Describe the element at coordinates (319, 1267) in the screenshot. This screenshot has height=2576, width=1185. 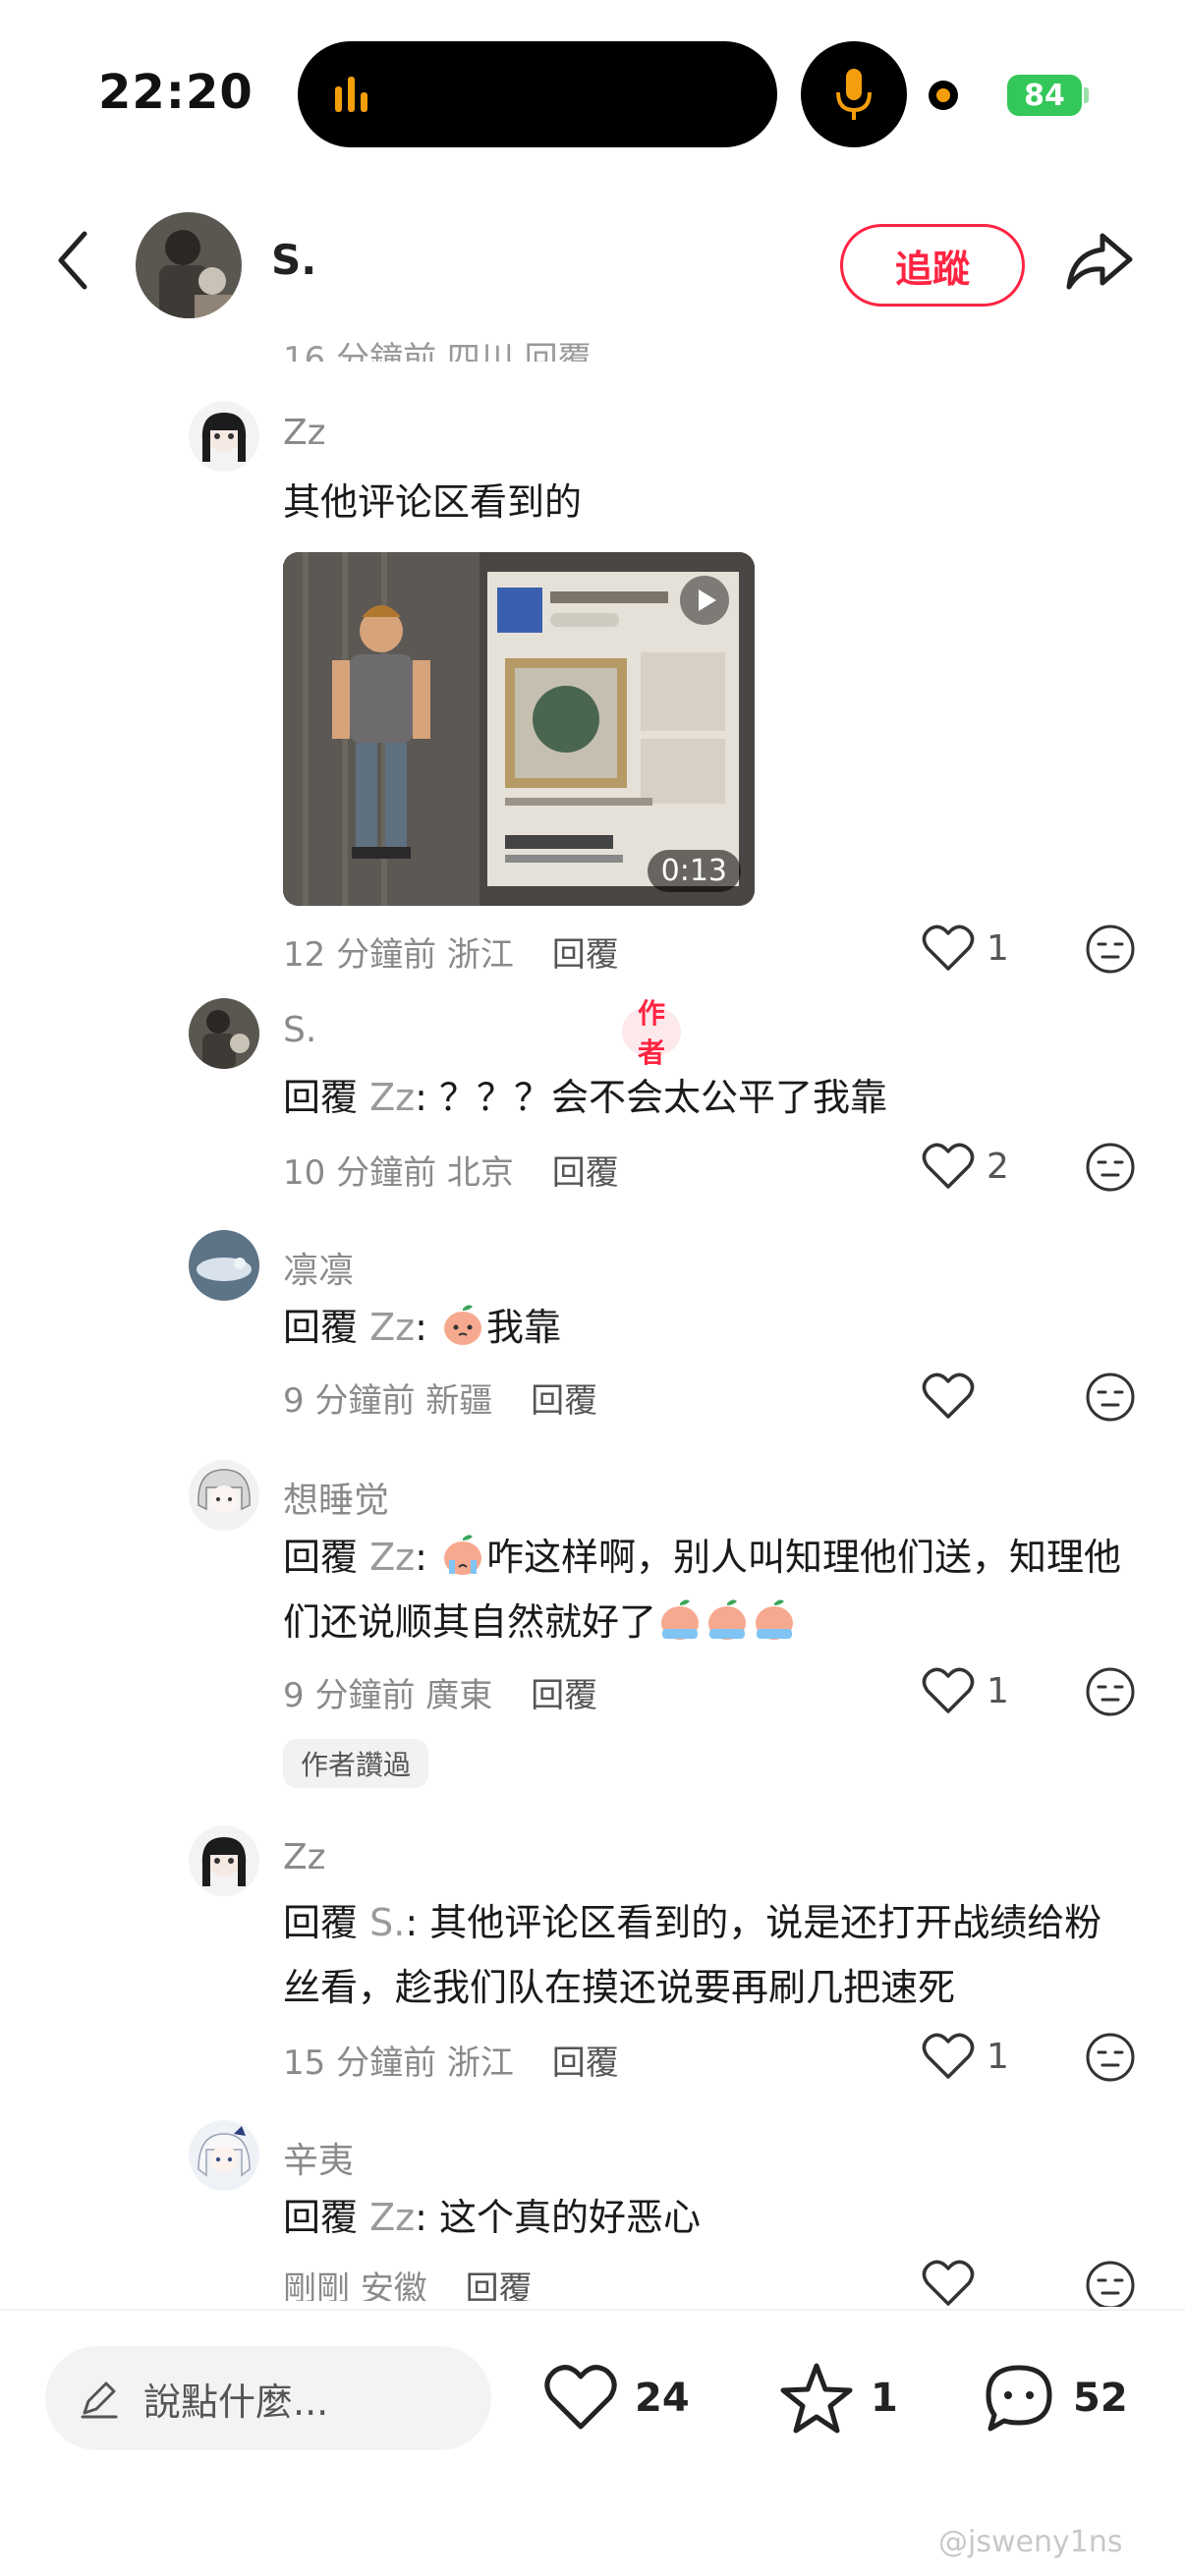
I see `comment-author: 凛凛` at that location.